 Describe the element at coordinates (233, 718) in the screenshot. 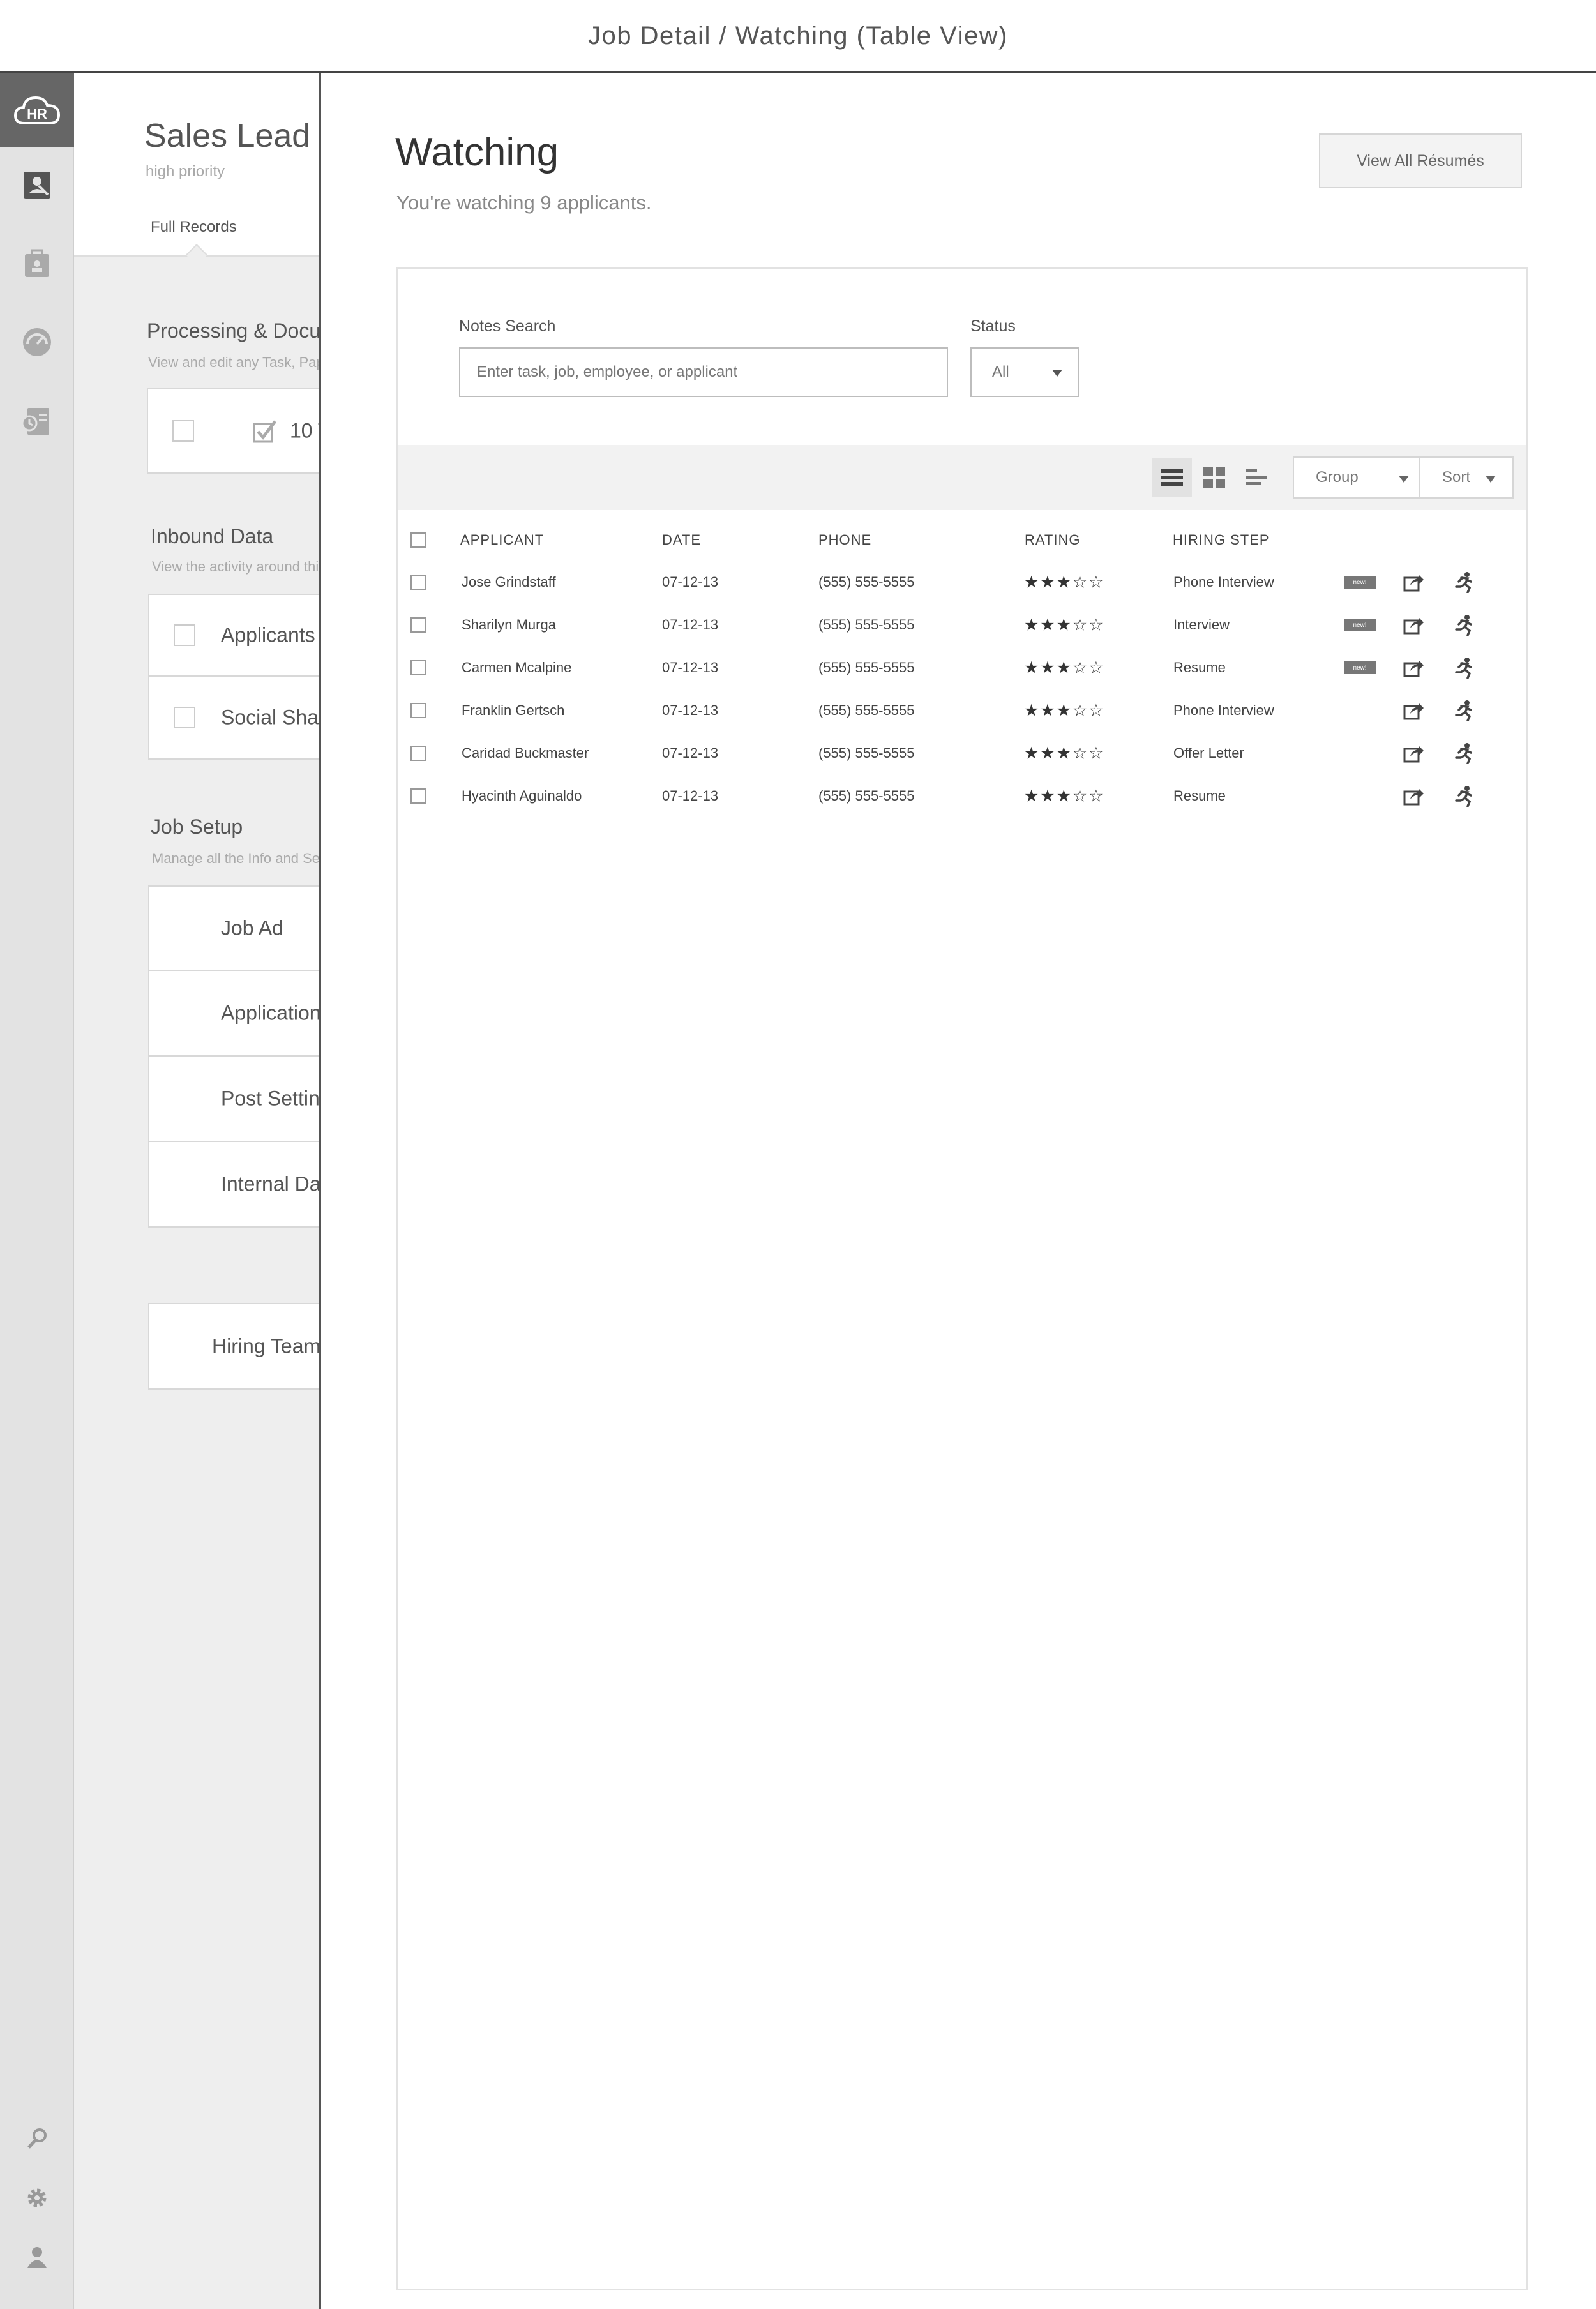

I see `inbound-item-social-sharing: Social Sharing` at that location.